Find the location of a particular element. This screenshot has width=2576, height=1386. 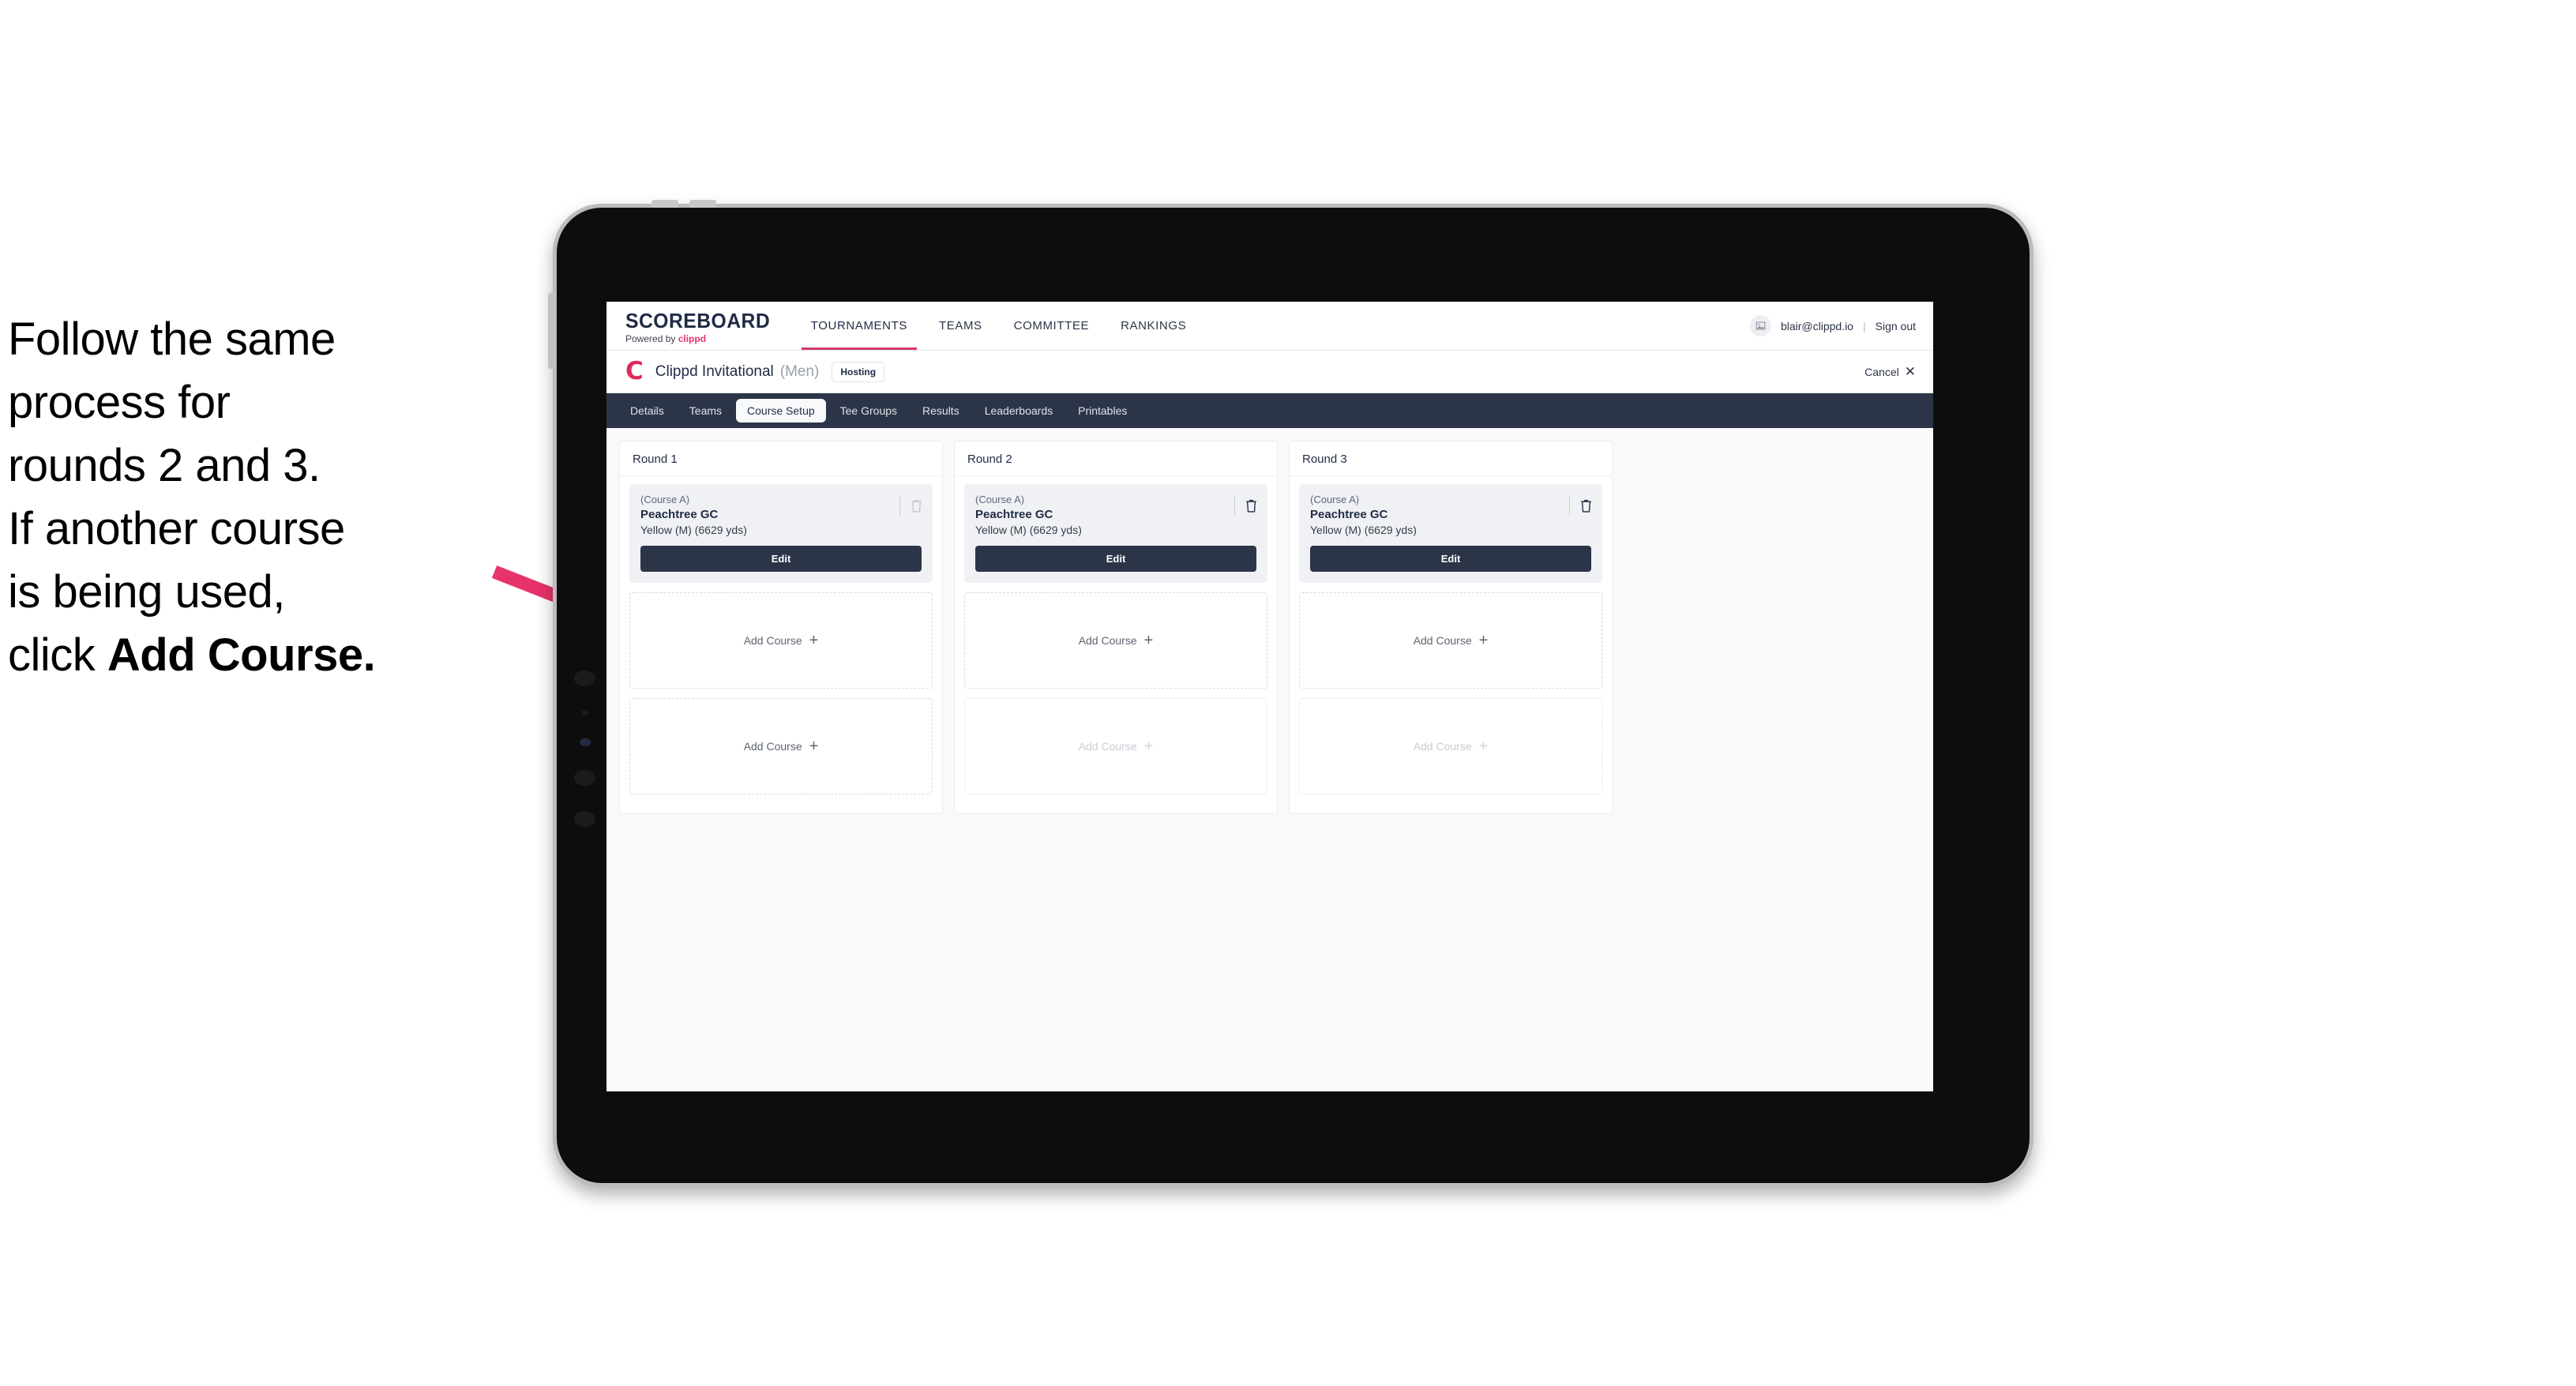

logo-tagline-prefix: Powered by is located at coordinates (651, 338).